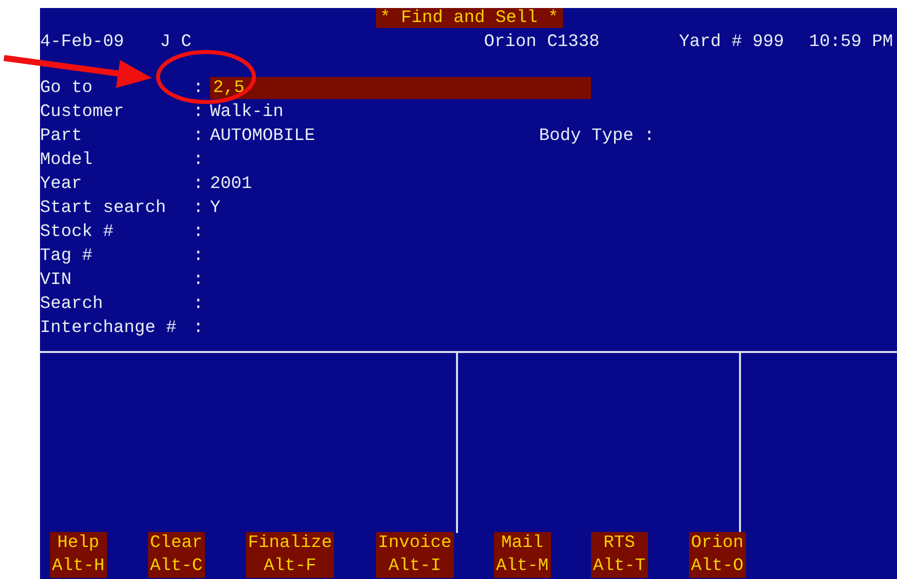  I want to click on field-label: Start search, so click(104, 208).